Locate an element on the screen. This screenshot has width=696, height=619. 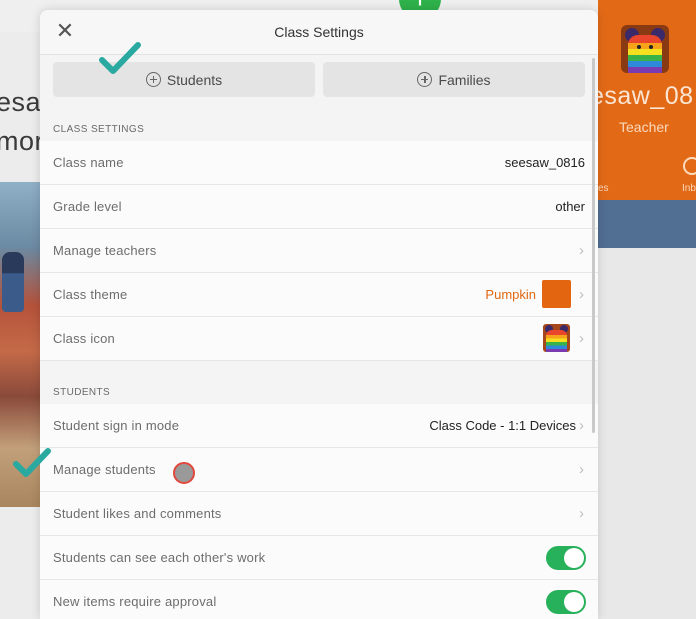
row-value: seesaw_0816 is located at coordinates (544, 162).